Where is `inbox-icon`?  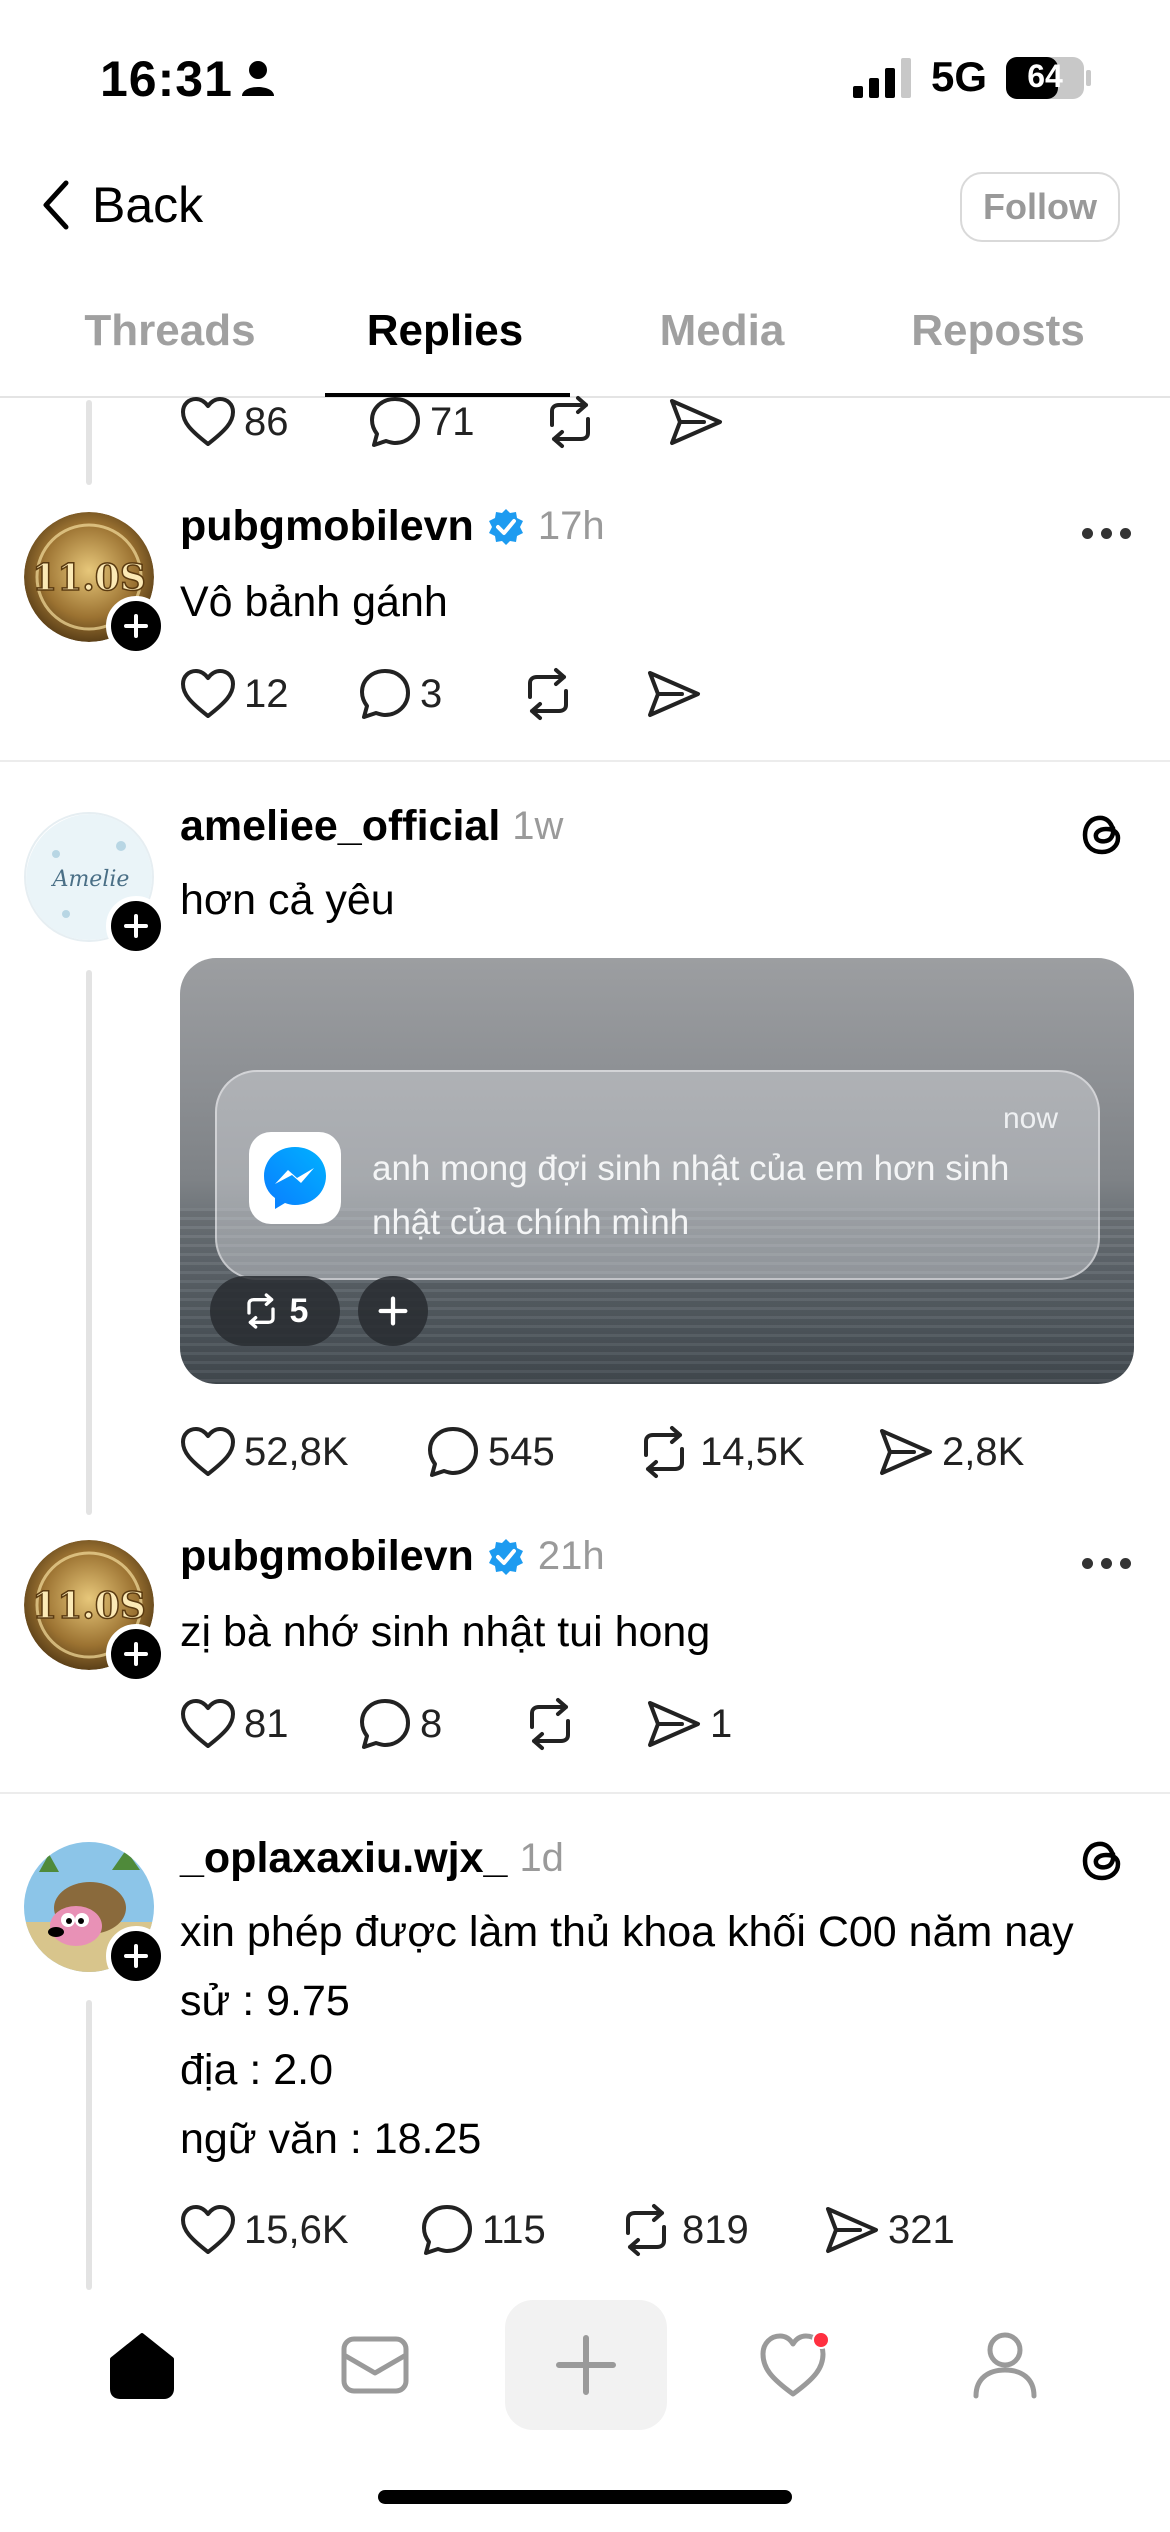
inbox-icon is located at coordinates (375, 2365).